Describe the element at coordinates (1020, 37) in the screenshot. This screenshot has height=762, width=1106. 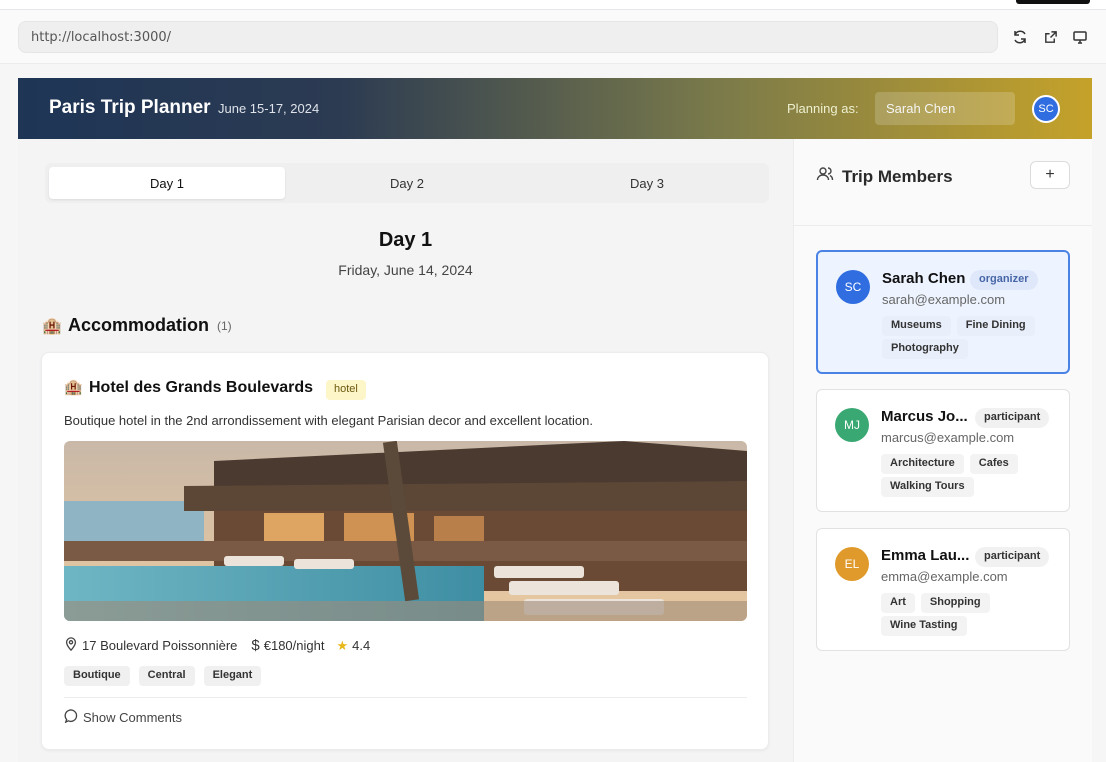
I see `refresh-icon` at that location.